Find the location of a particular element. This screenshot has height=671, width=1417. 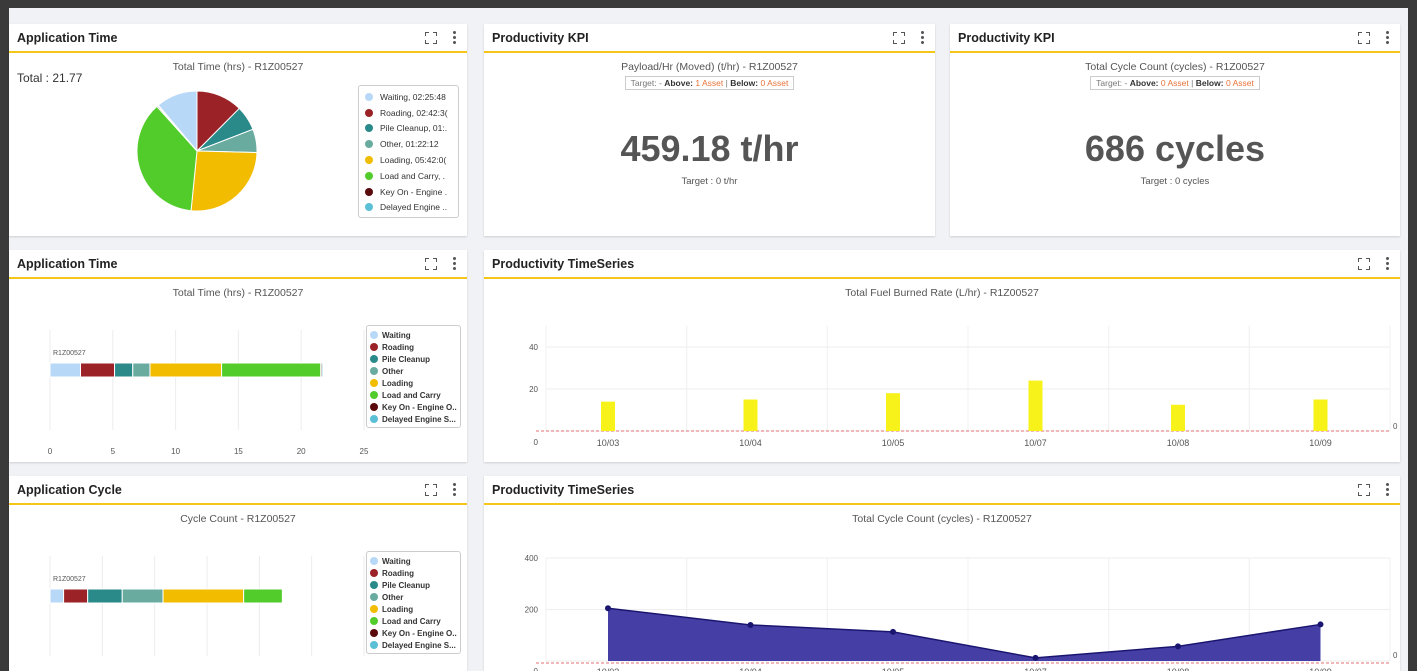

legend-item: Waiting, 02:25:48 is located at coordinates (409, 97).